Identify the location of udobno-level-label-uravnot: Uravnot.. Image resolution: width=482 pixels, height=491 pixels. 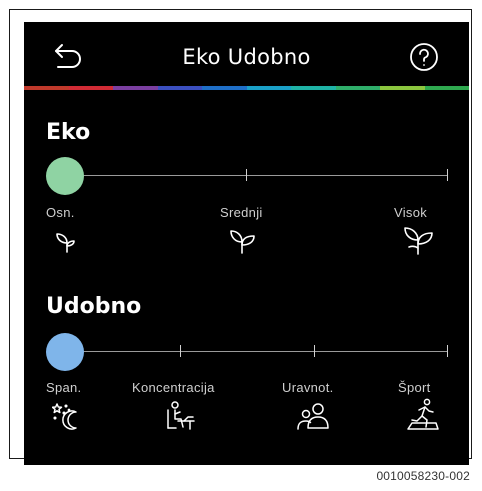
(308, 387).